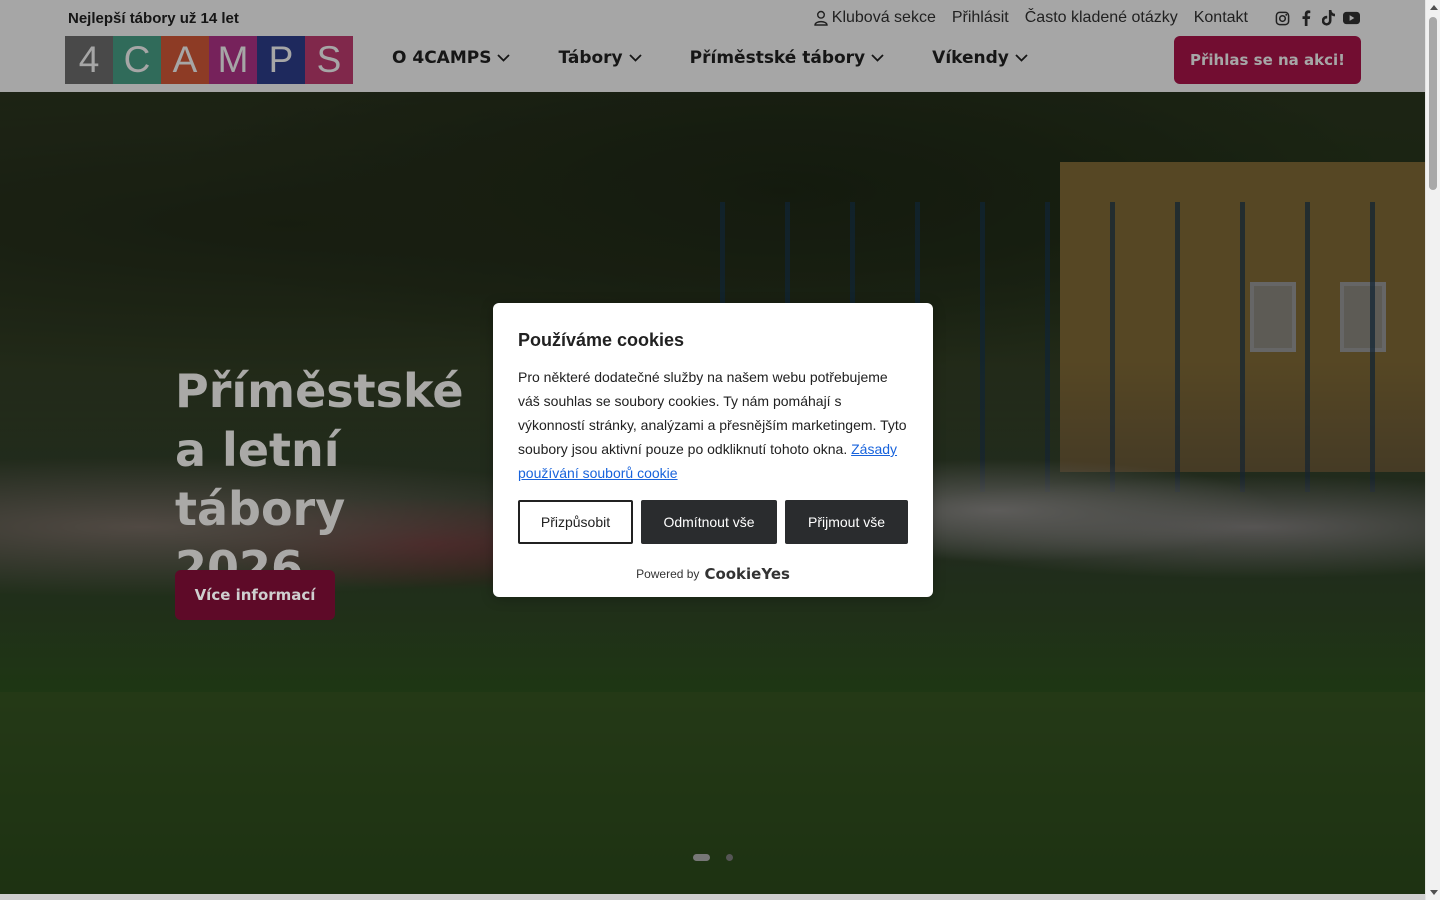 The image size is (1440, 900). Describe the element at coordinates (729, 857) in the screenshot. I see `slider-dot` at that location.